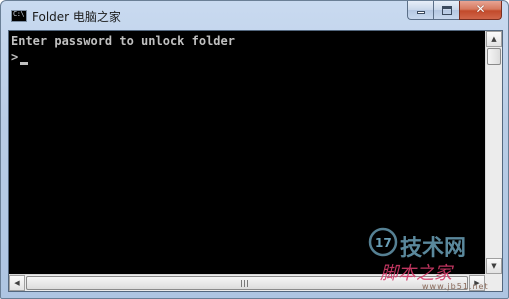  Describe the element at coordinates (15, 57) in the screenshot. I see `console-input-prompt: >` at that location.